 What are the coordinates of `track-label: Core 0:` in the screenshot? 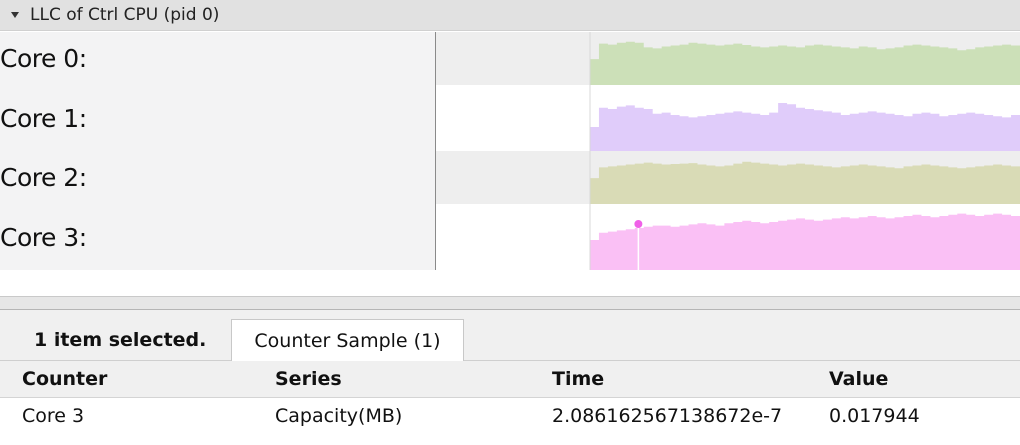 It's located at (218, 58).